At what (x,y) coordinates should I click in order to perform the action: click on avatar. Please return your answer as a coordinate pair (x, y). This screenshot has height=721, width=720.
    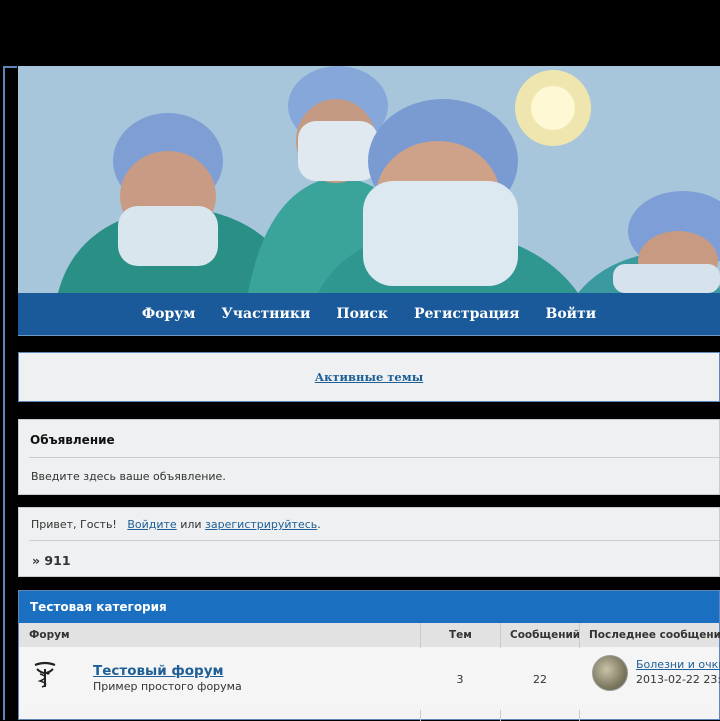
    Looking at the image, I should click on (610, 673).